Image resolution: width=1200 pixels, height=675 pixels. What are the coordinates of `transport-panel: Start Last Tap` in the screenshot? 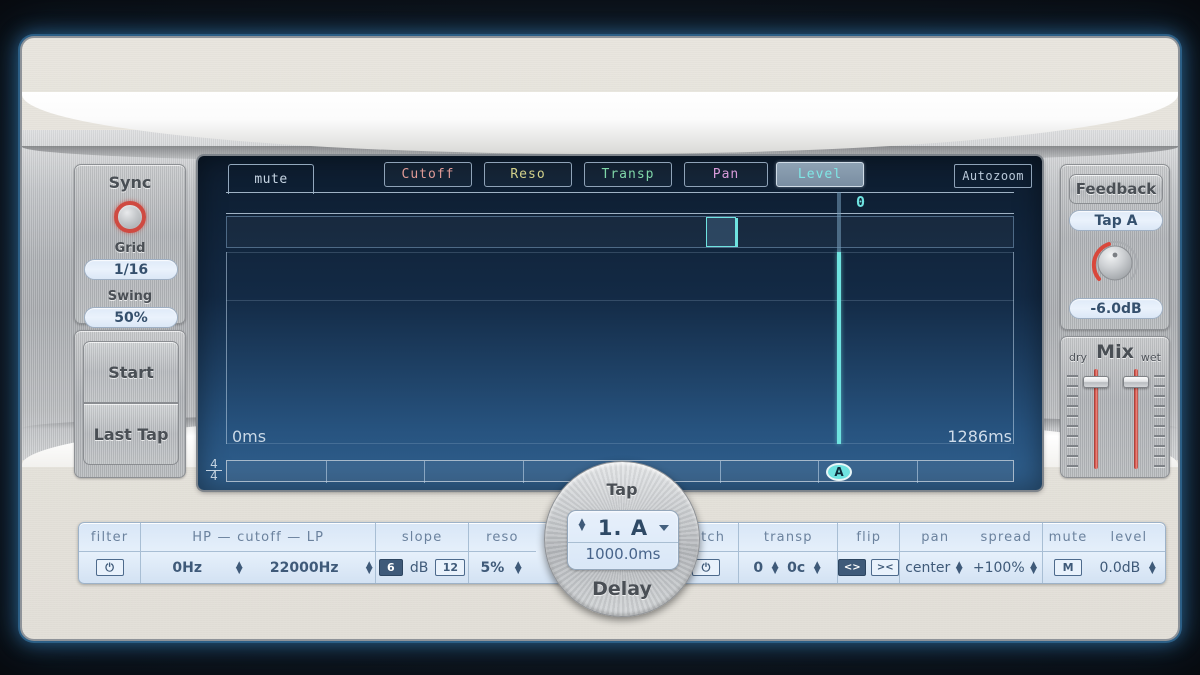 It's located at (130, 404).